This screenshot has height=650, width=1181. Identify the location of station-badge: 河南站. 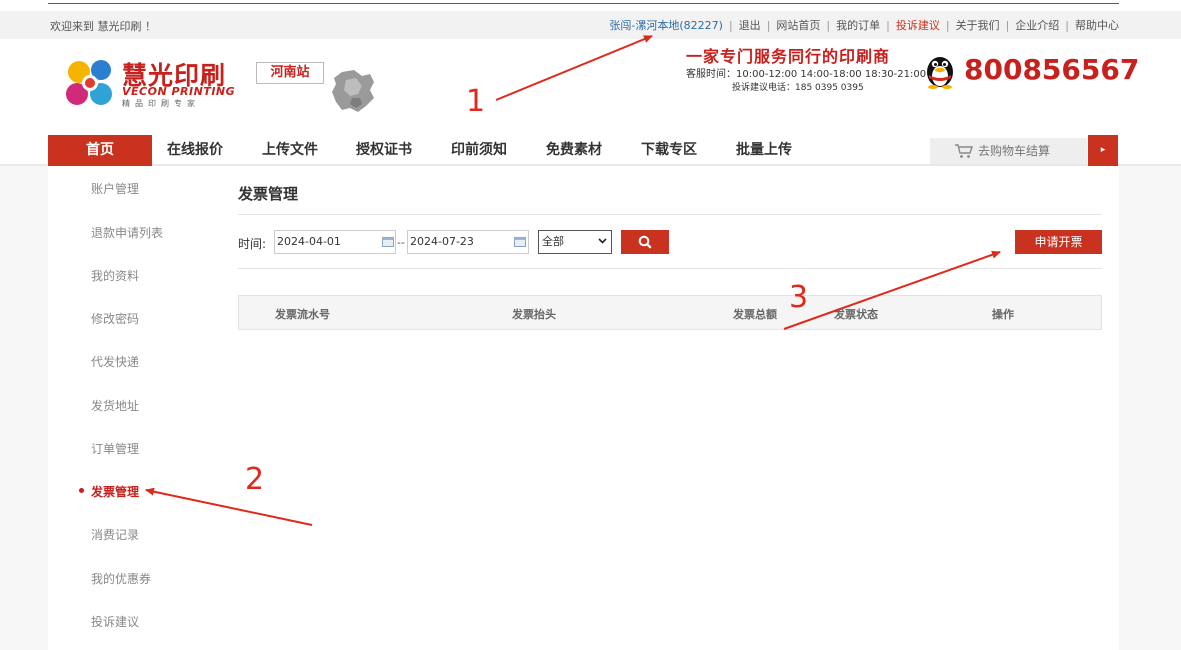
(290, 73).